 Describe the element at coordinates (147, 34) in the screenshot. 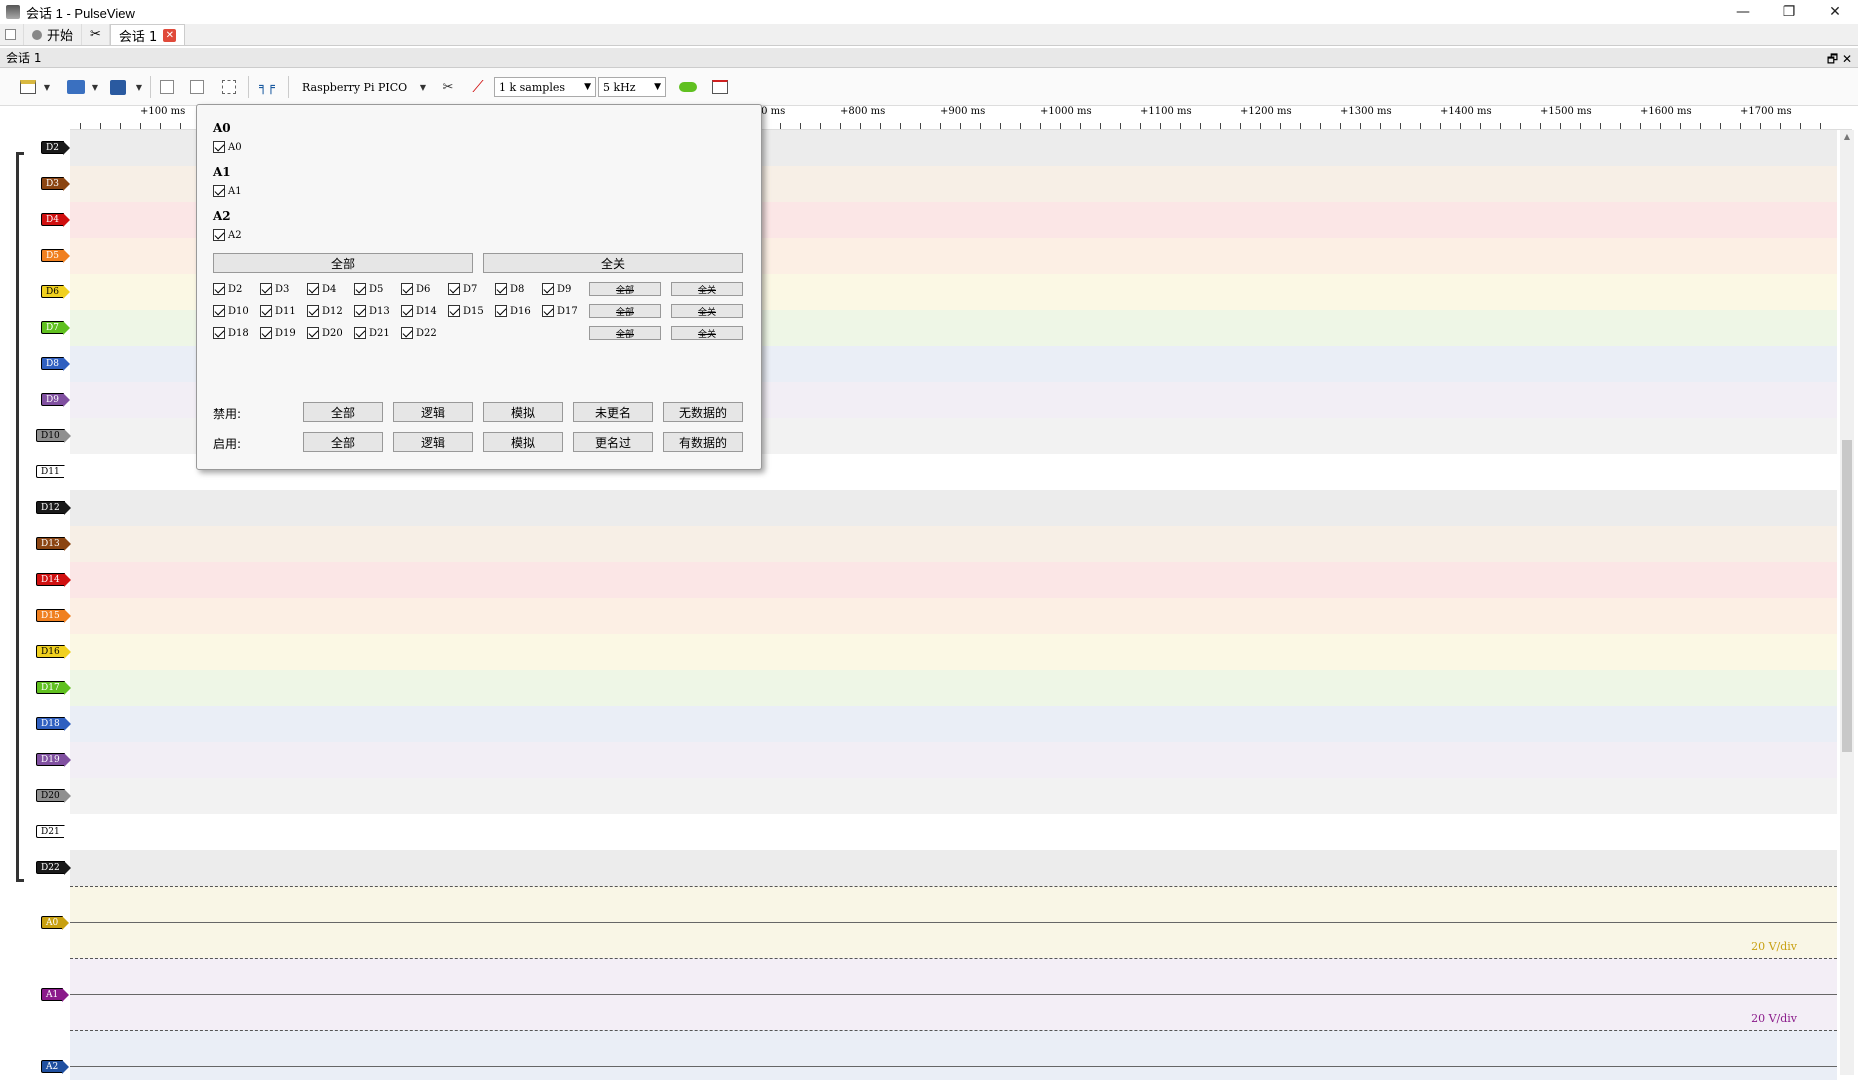

I see `tab-session-1: 会话 1 ✕` at that location.